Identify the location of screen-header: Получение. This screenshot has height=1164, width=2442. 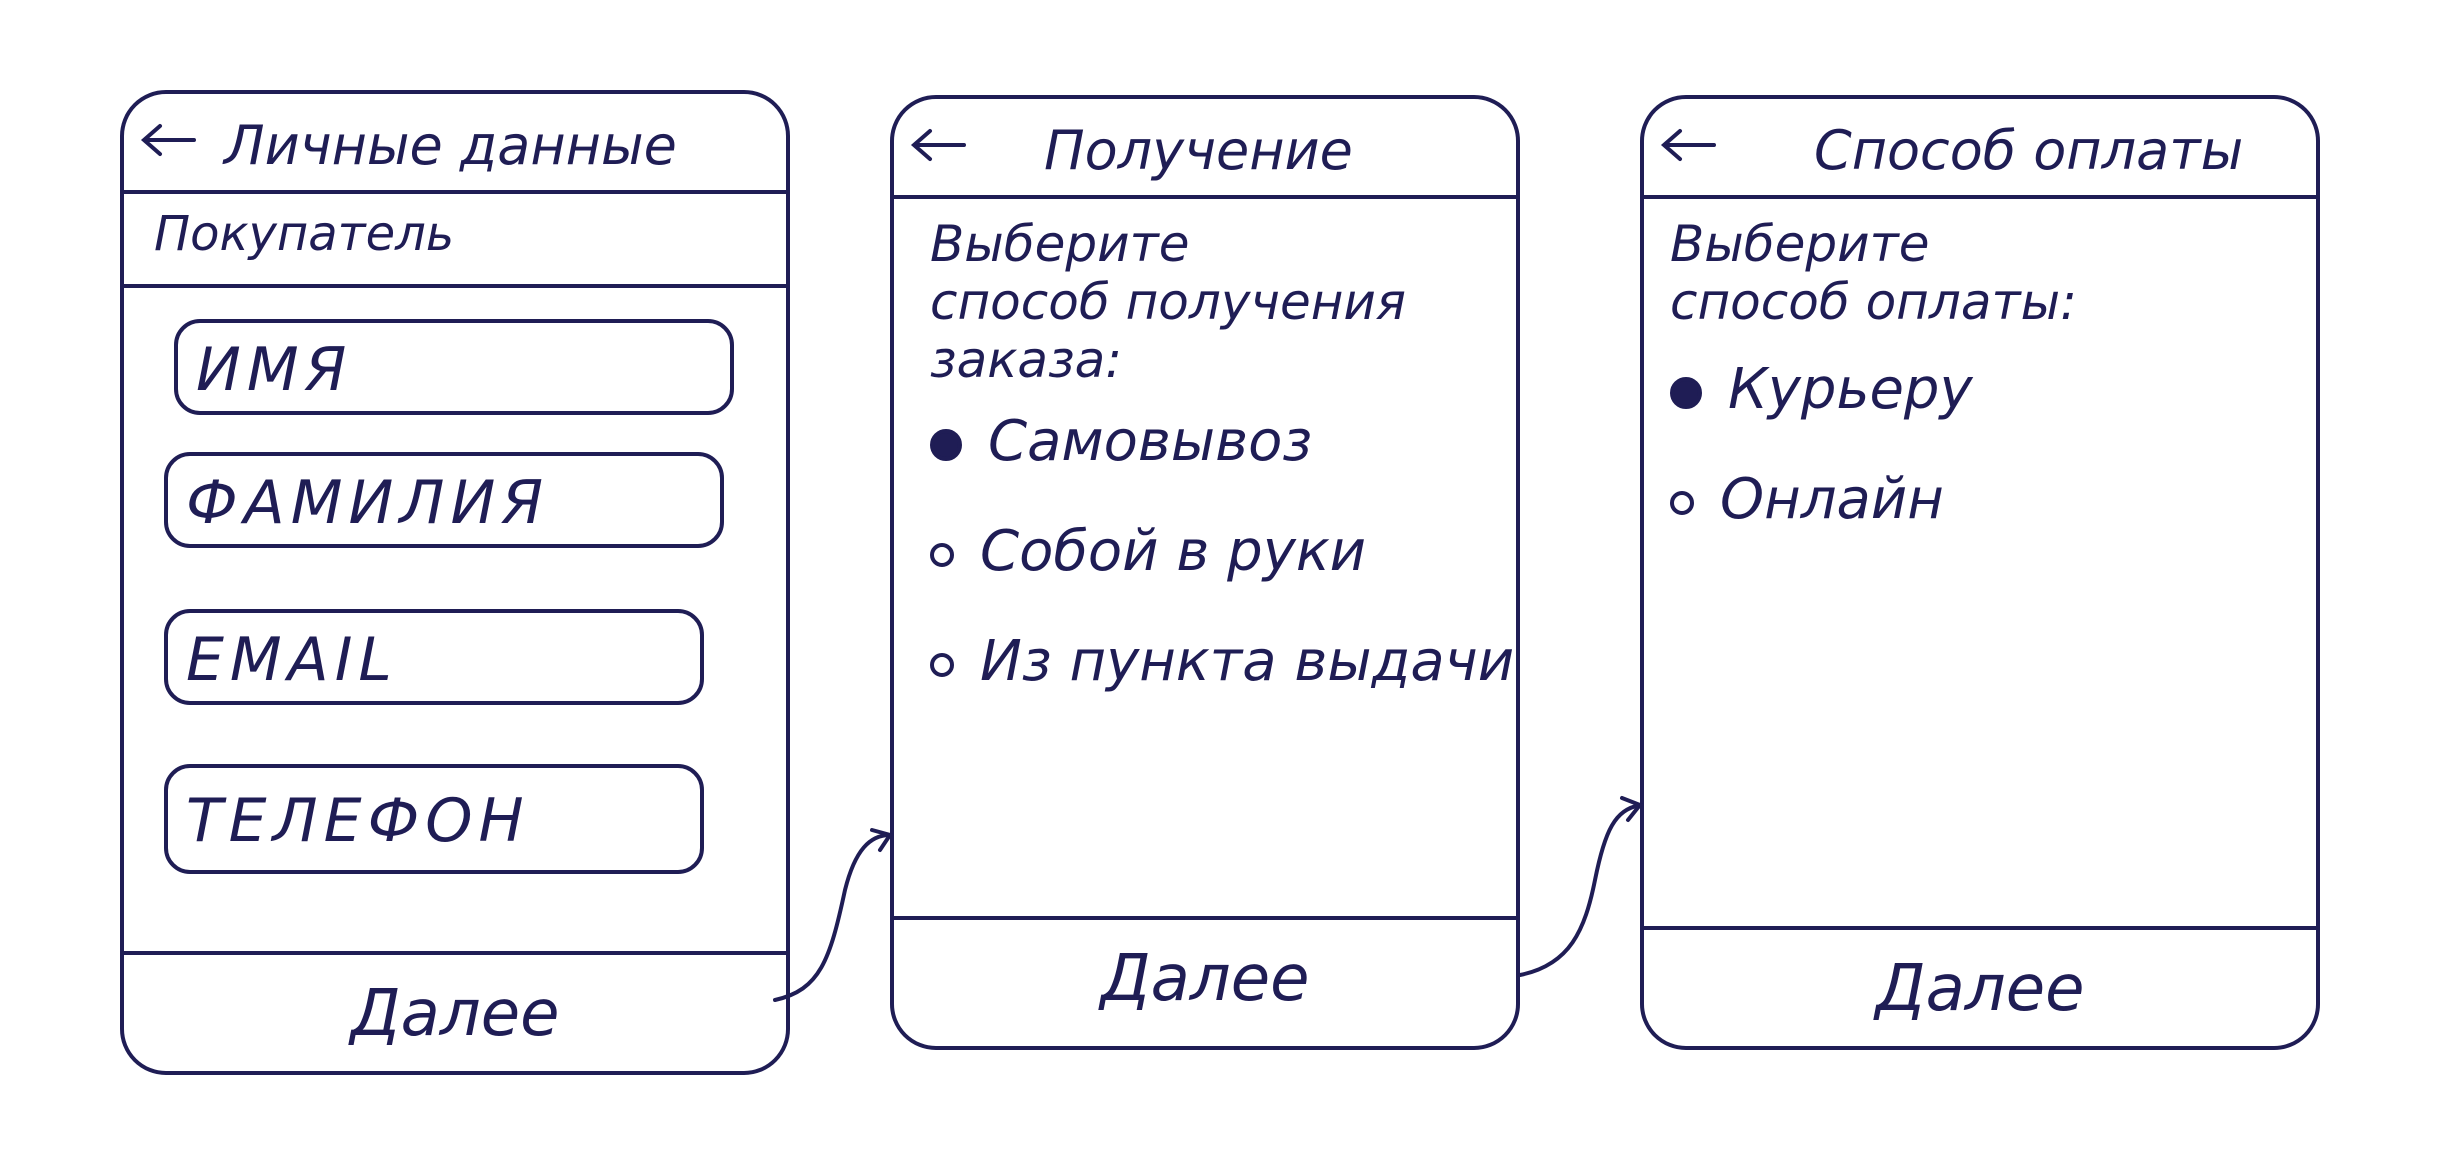
(1205, 149).